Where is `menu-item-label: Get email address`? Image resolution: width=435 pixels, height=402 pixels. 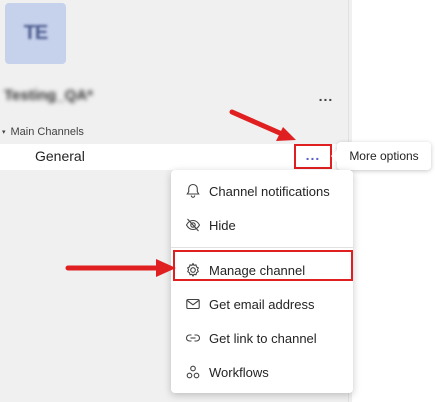
menu-item-label: Get email address is located at coordinates (262, 304).